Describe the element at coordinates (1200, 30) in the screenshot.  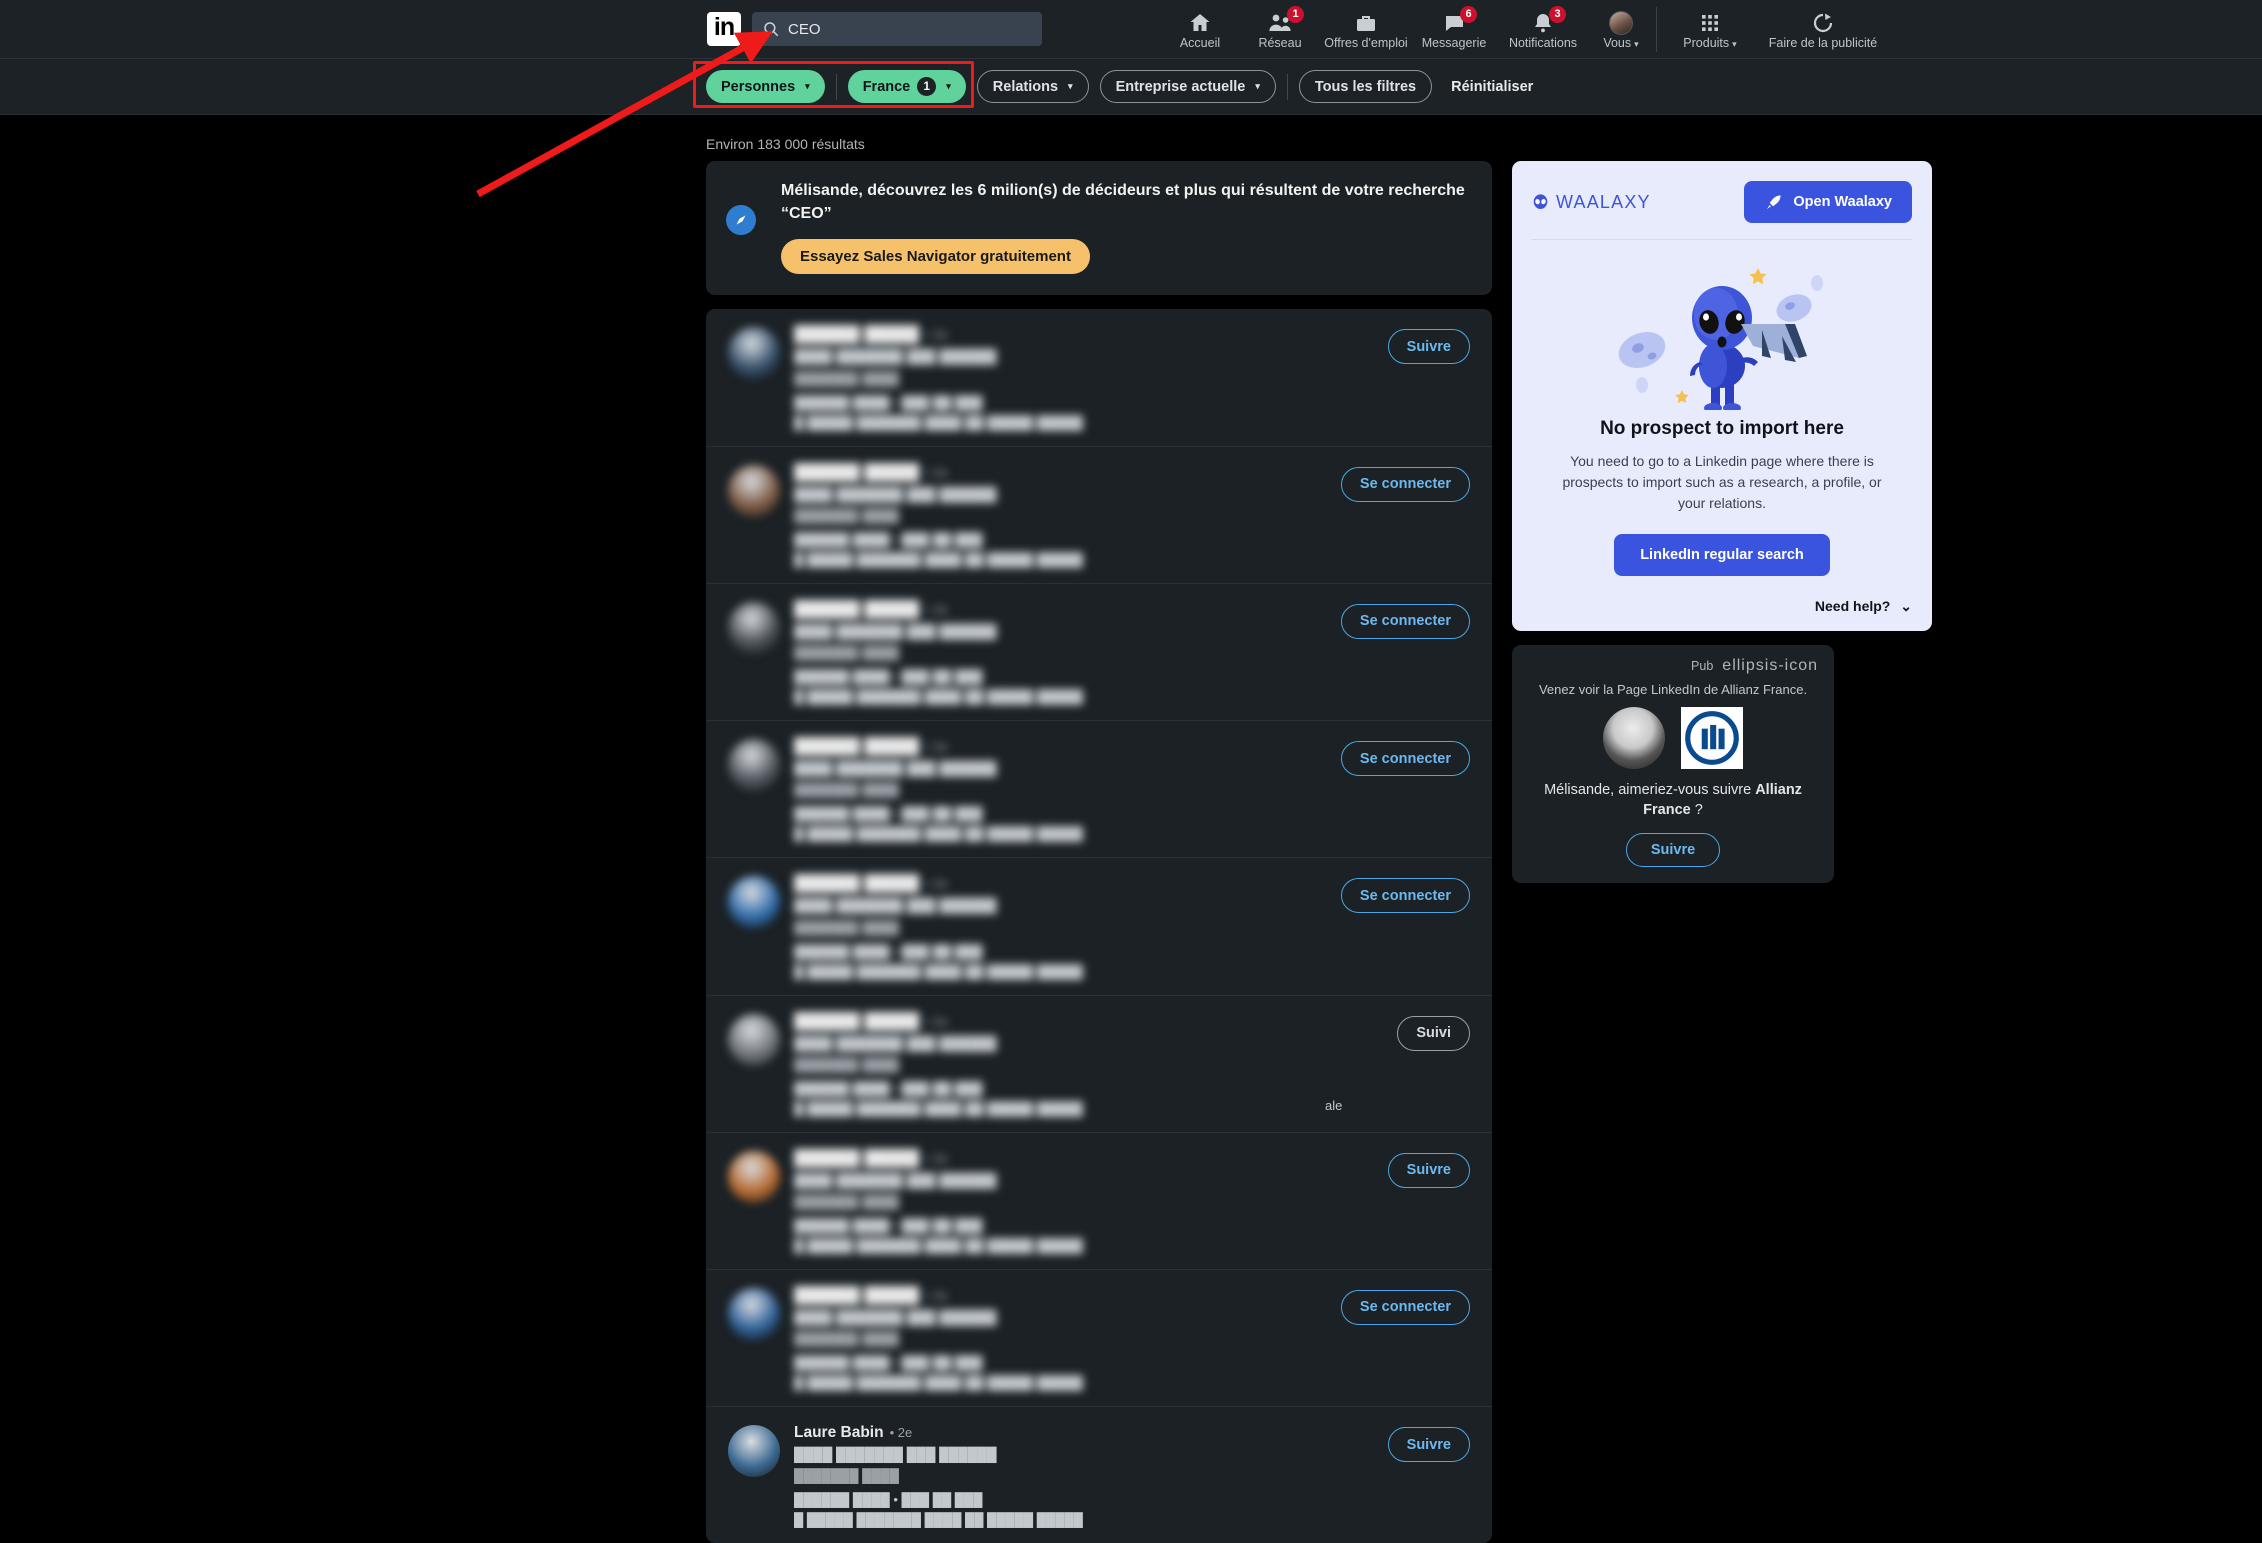
I see `nav-item-accueil: Accueil` at that location.